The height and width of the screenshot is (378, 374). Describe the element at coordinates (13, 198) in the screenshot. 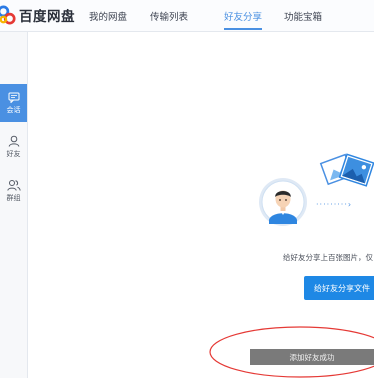

I see `sidebar-item-label: 群组` at that location.